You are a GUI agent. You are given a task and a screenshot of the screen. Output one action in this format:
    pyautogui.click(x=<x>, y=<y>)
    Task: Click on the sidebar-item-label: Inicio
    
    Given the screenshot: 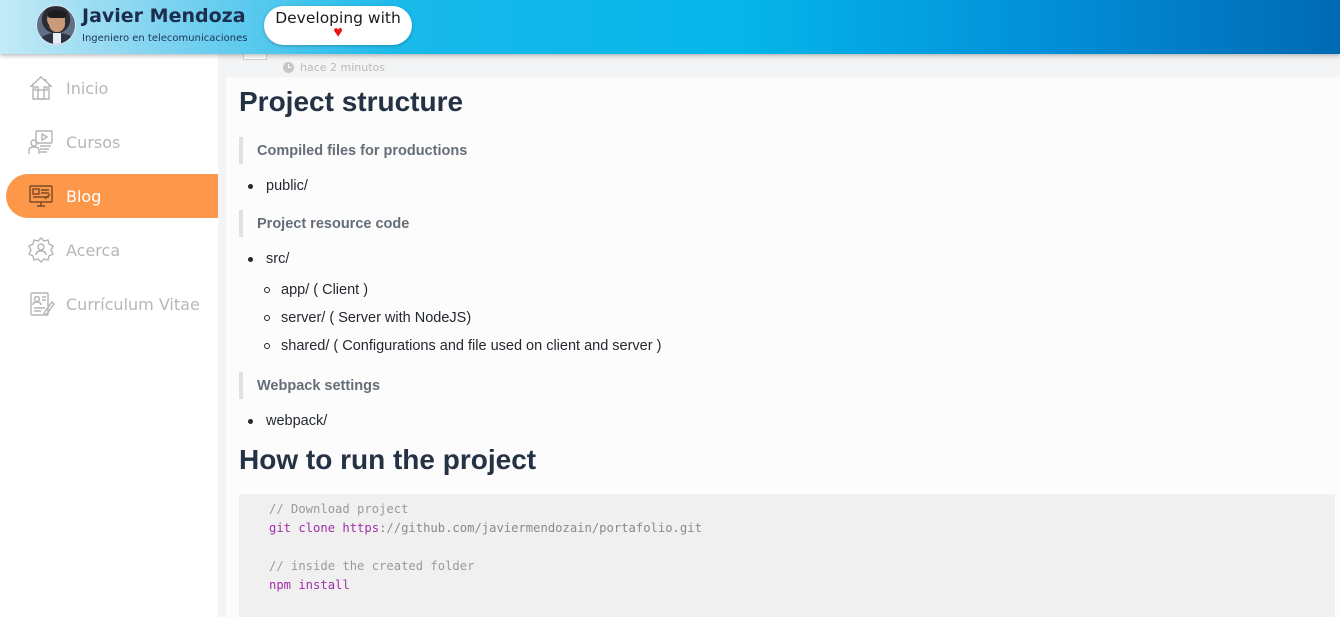 What is the action you would take?
    pyautogui.click(x=87, y=88)
    